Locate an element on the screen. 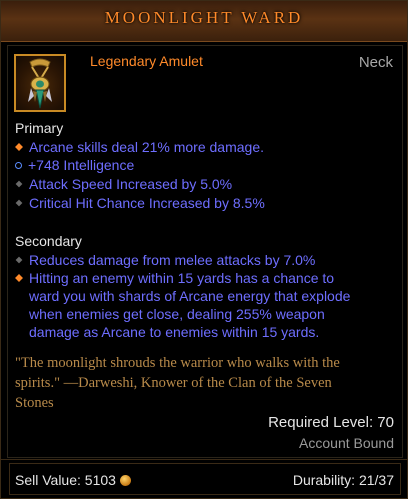 This screenshot has width=408, height=499. item-name: Moonlight Ward is located at coordinates (204, 17).